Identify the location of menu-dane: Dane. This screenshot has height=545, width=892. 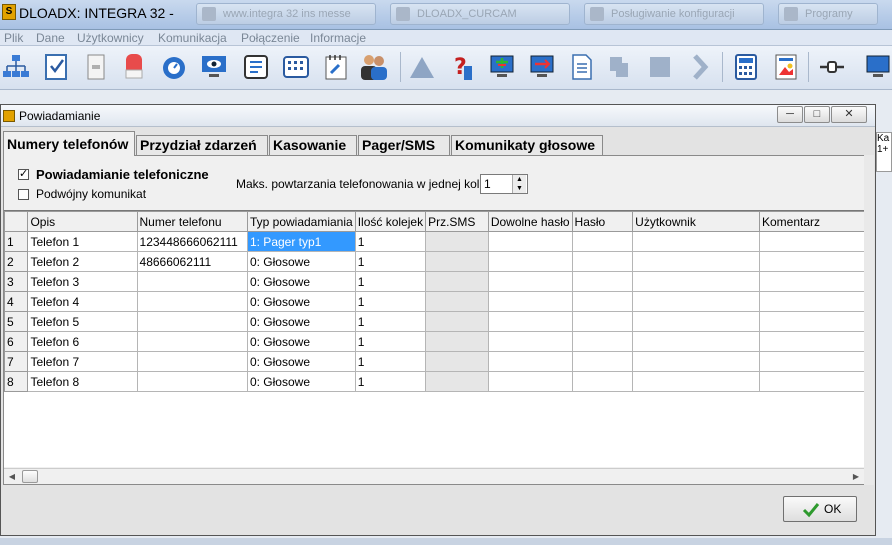
(50, 38).